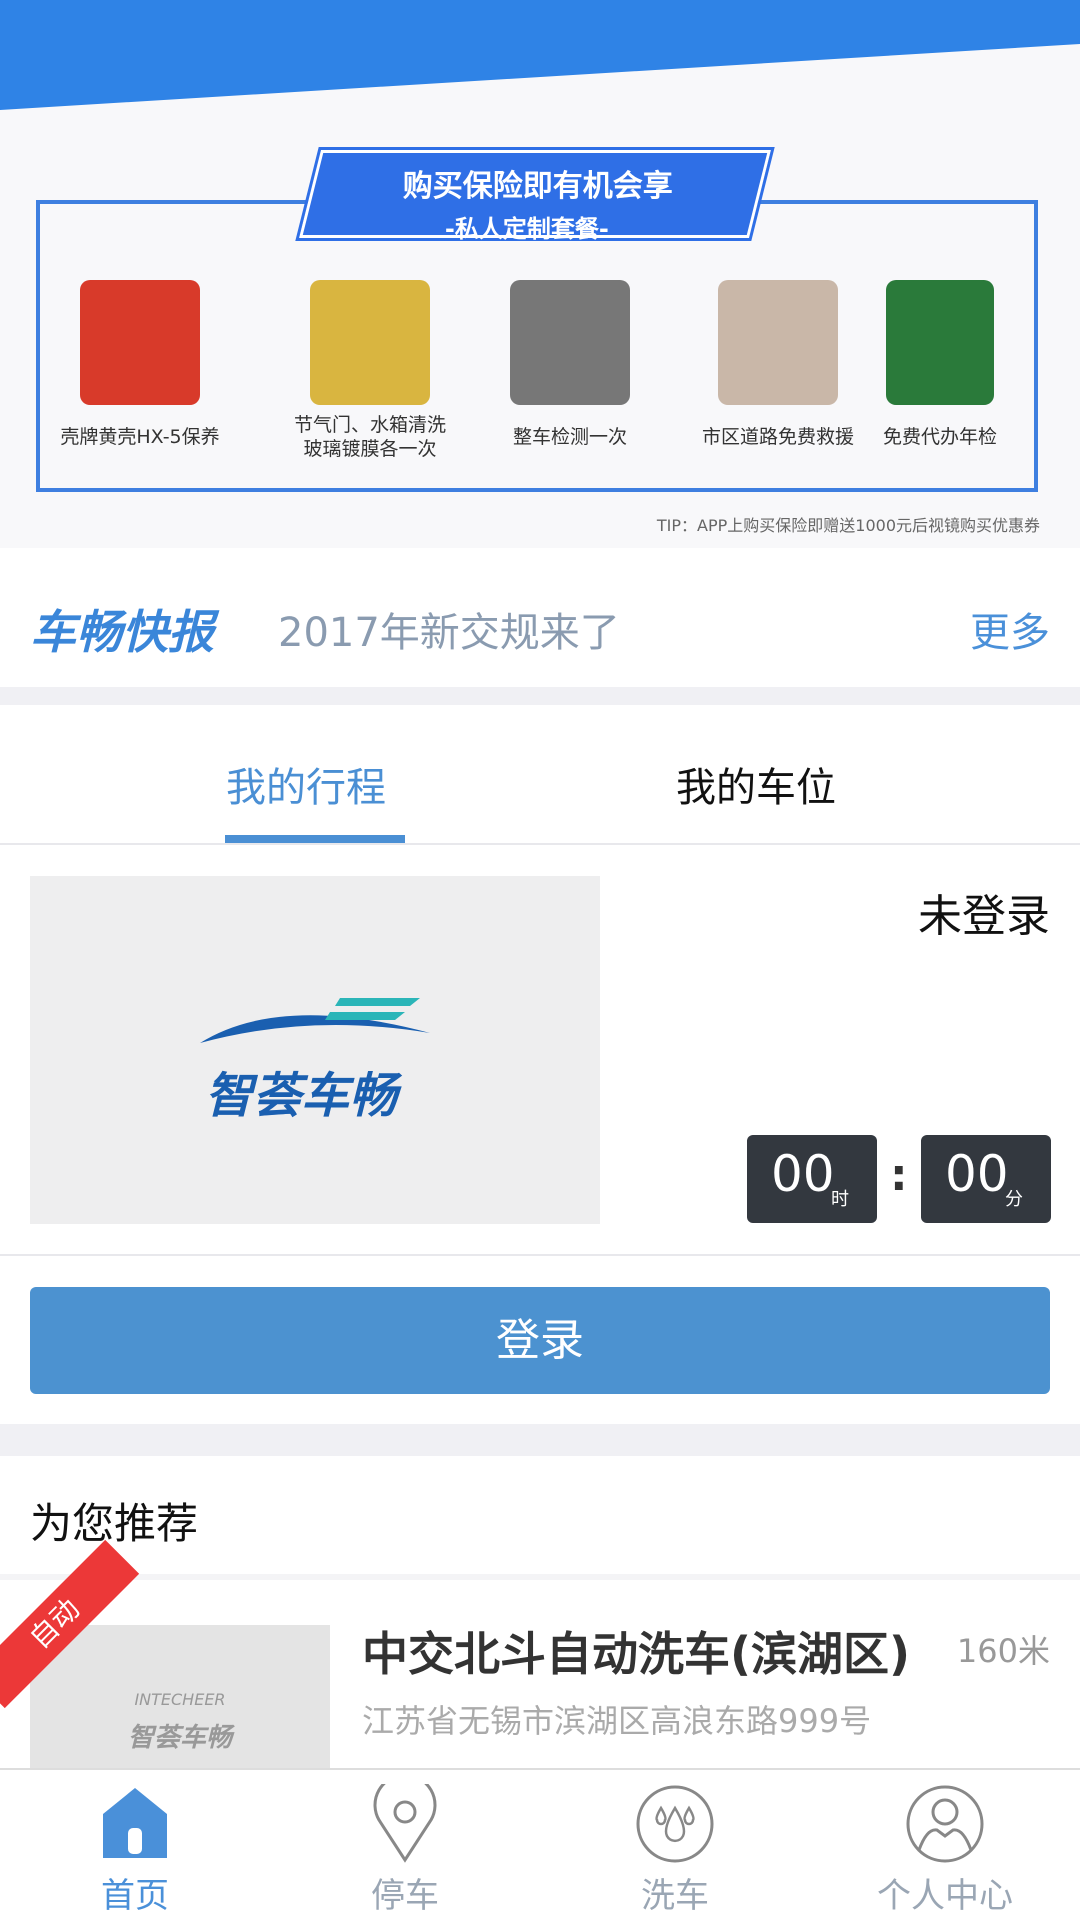  I want to click on bottom-nav: 首页 停车 洗车 个人中心, so click(540, 1844).